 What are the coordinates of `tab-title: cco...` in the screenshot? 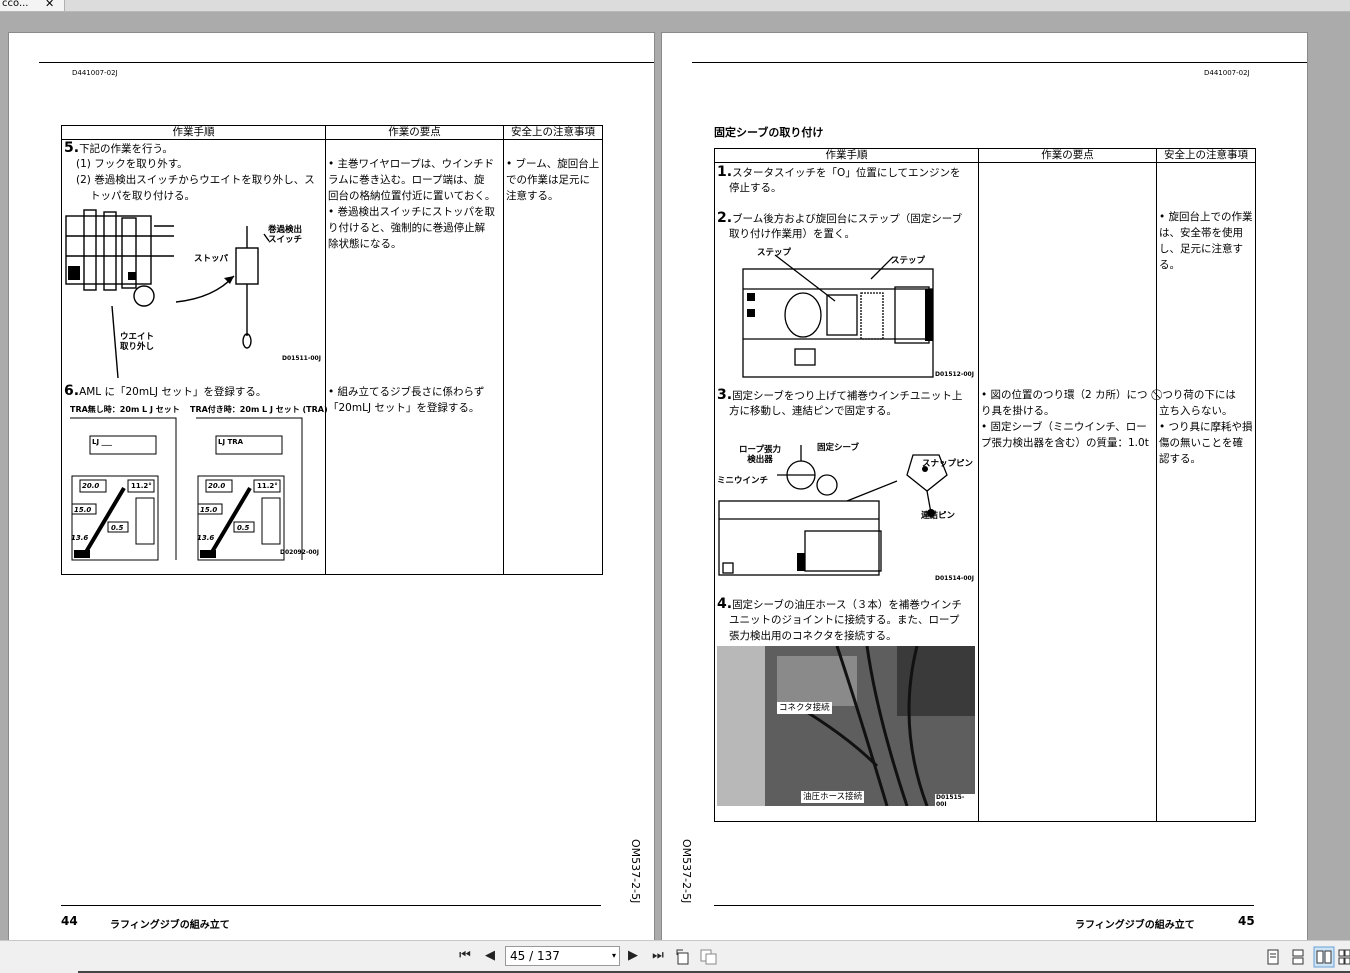 It's located at (15, 4).